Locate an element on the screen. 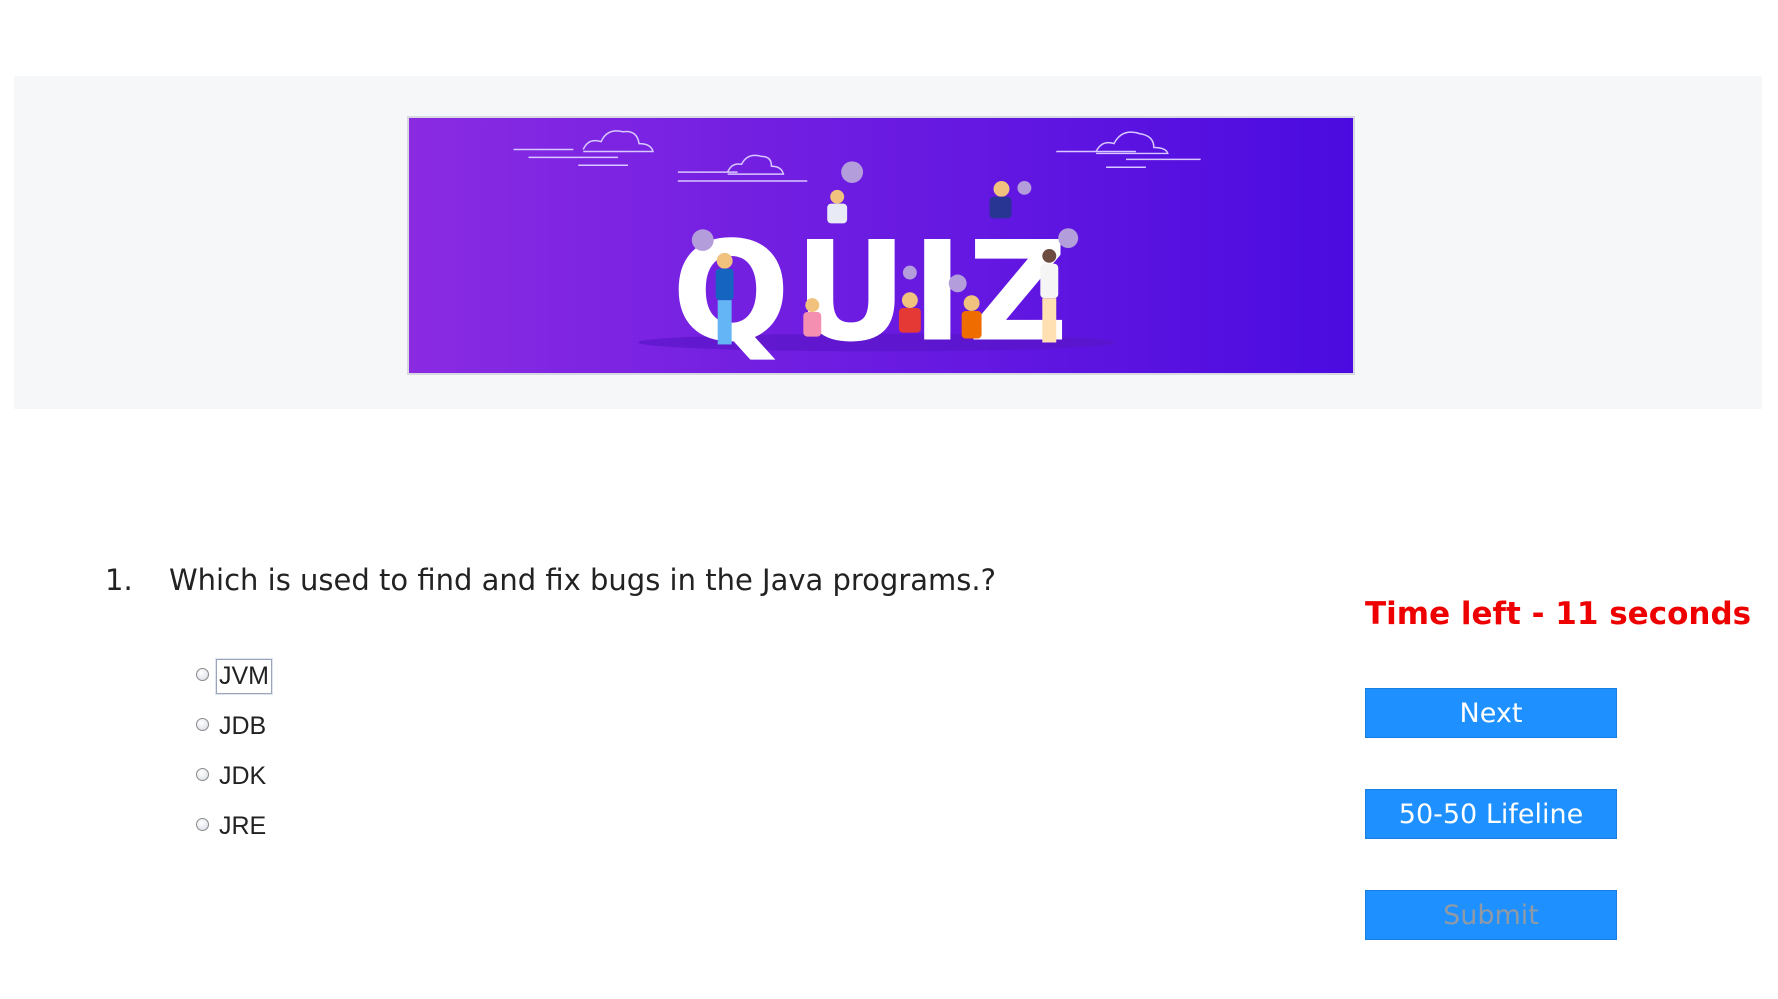 The height and width of the screenshot is (999, 1778). option-jre: JRE is located at coordinates (234, 826).